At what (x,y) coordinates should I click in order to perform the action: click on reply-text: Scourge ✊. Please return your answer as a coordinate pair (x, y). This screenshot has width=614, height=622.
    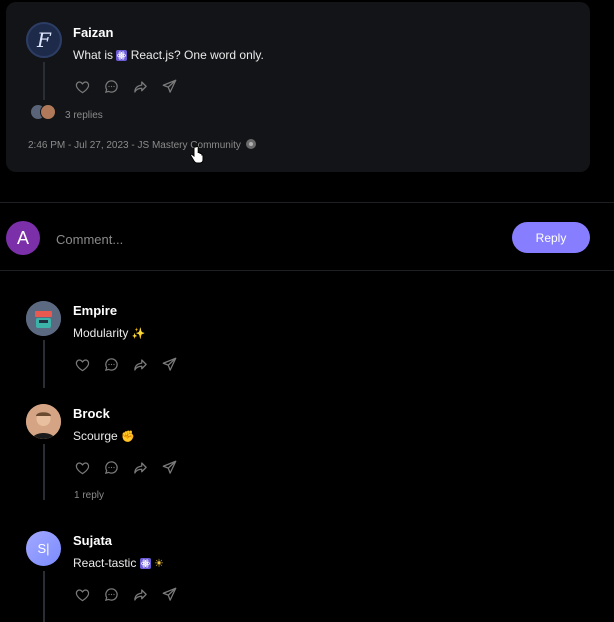
    Looking at the image, I should click on (104, 436).